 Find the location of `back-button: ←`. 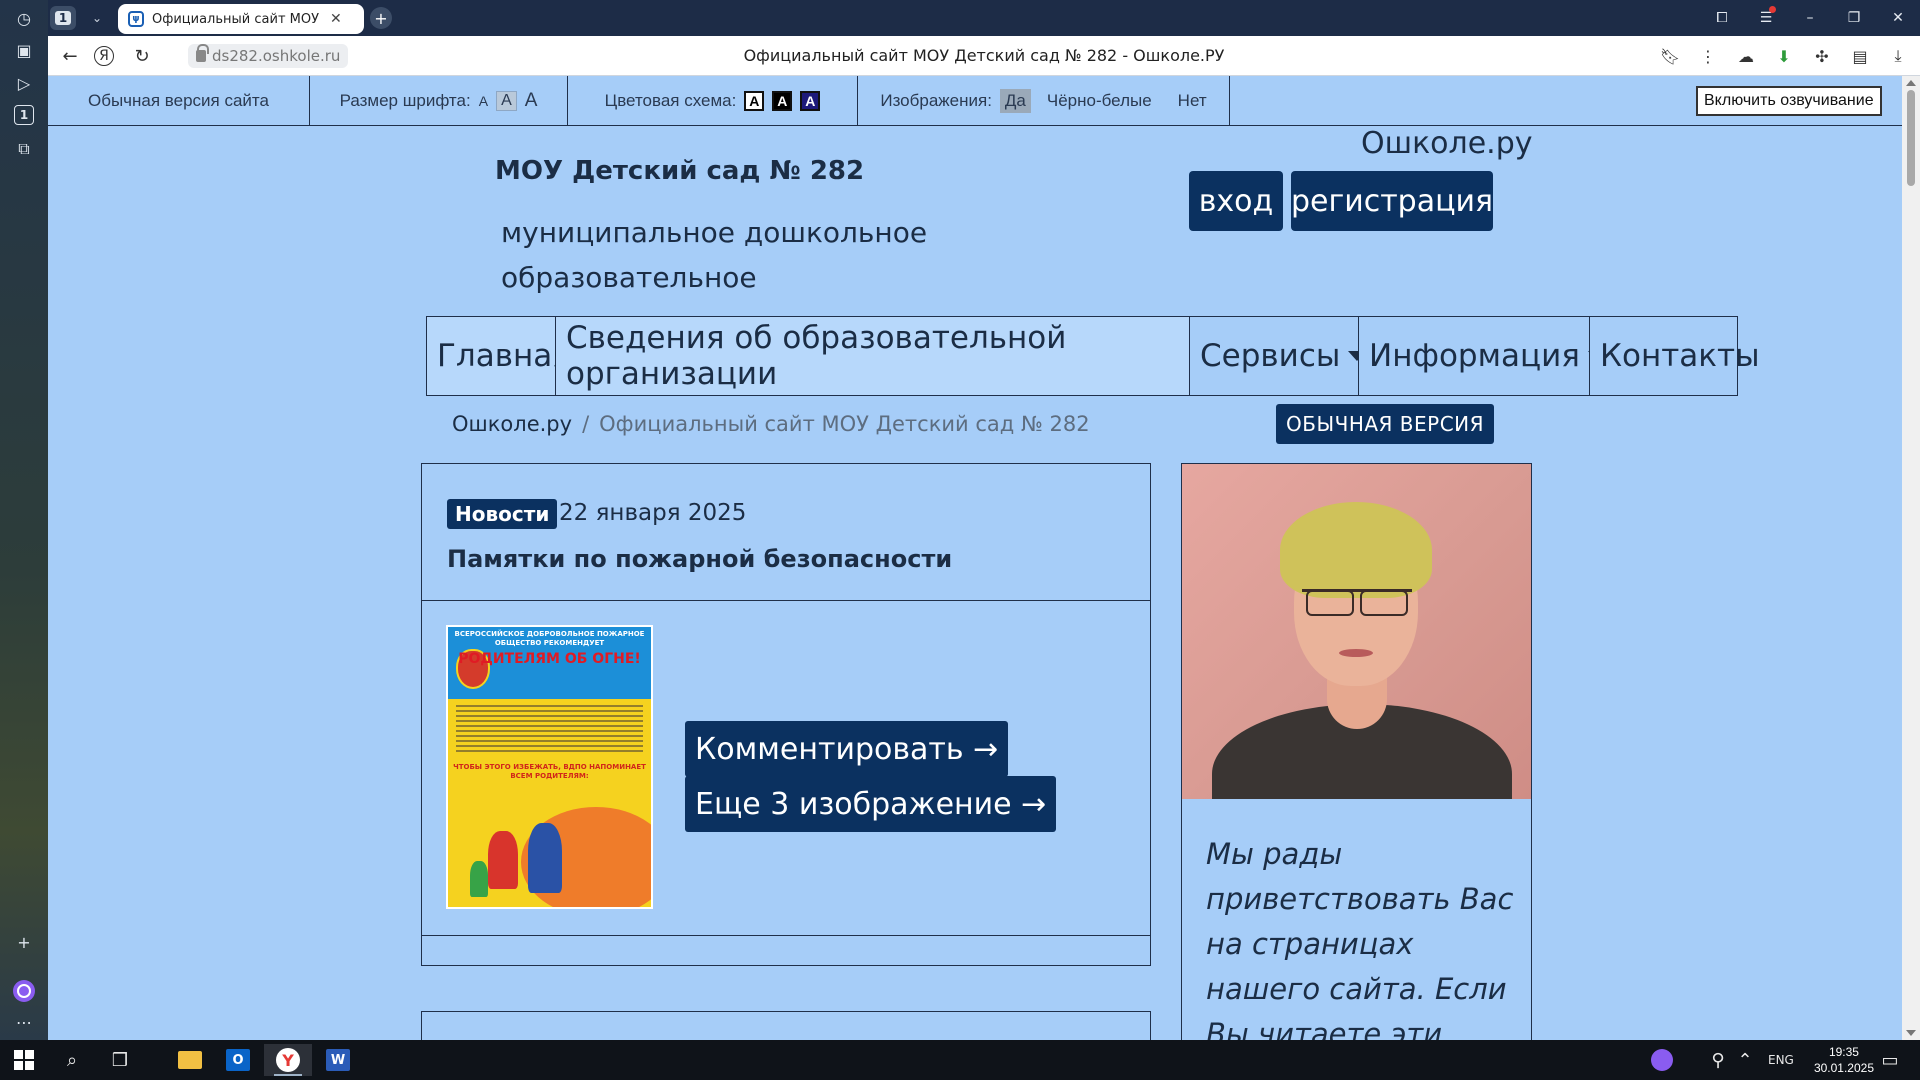

back-button: ← is located at coordinates (70, 56).